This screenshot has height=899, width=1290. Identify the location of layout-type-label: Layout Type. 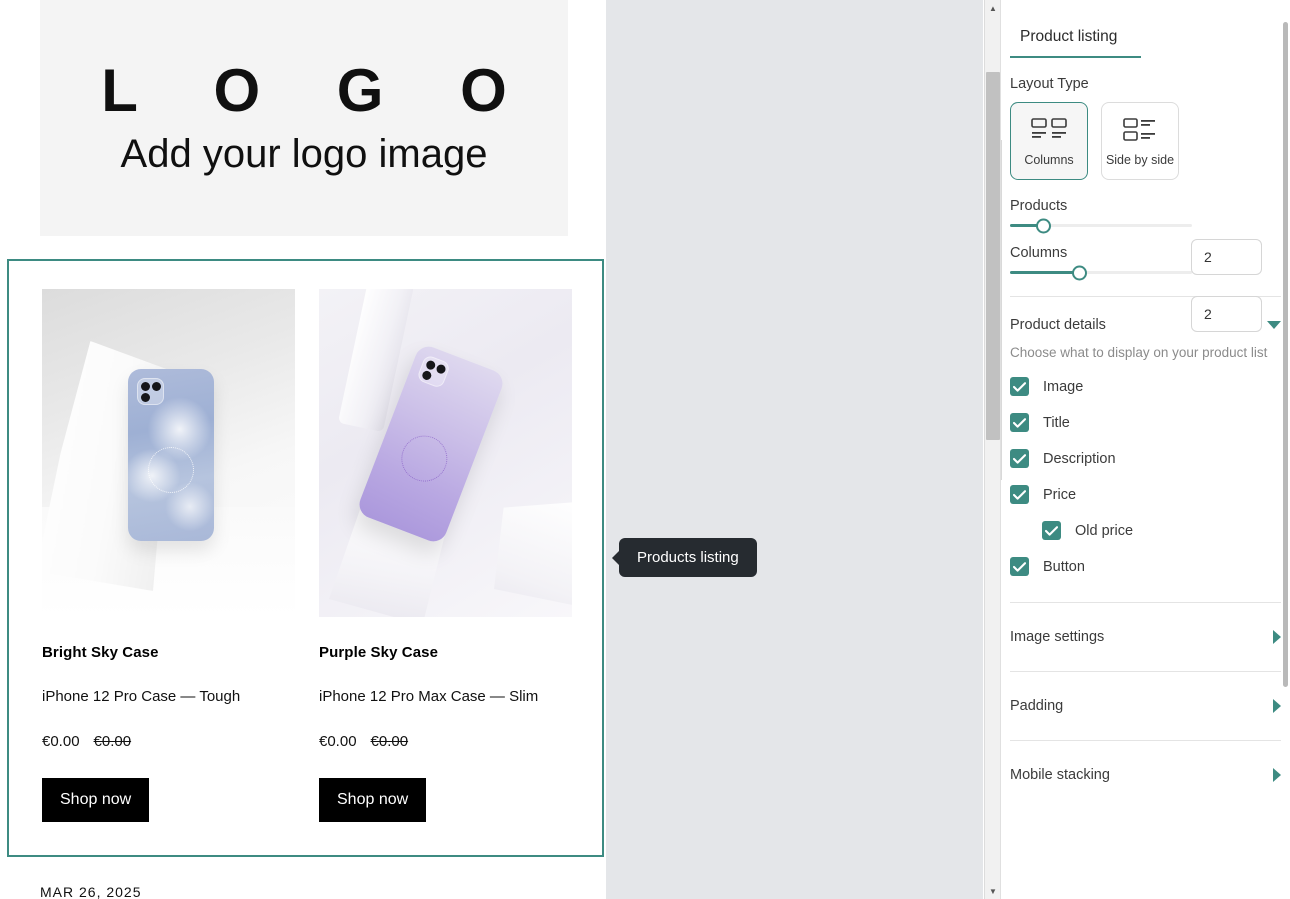
(1049, 84).